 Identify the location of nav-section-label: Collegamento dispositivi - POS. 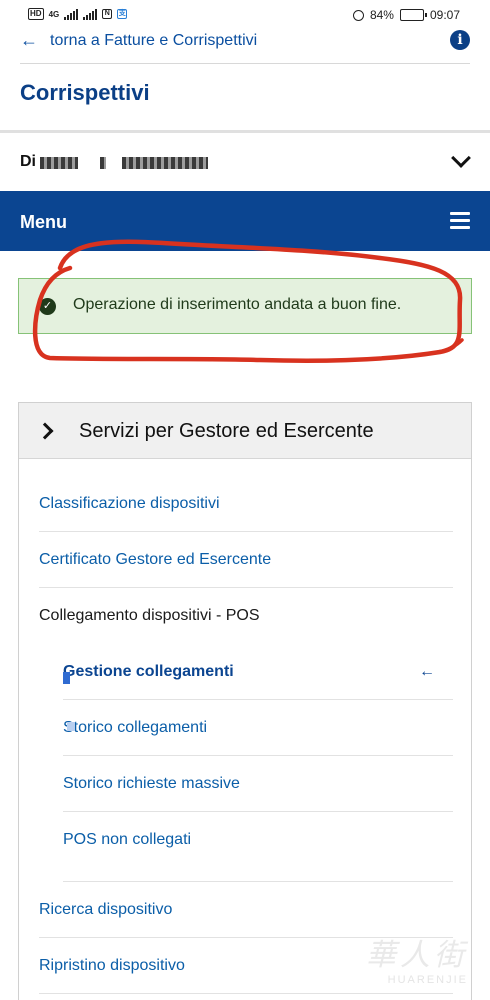
(149, 615).